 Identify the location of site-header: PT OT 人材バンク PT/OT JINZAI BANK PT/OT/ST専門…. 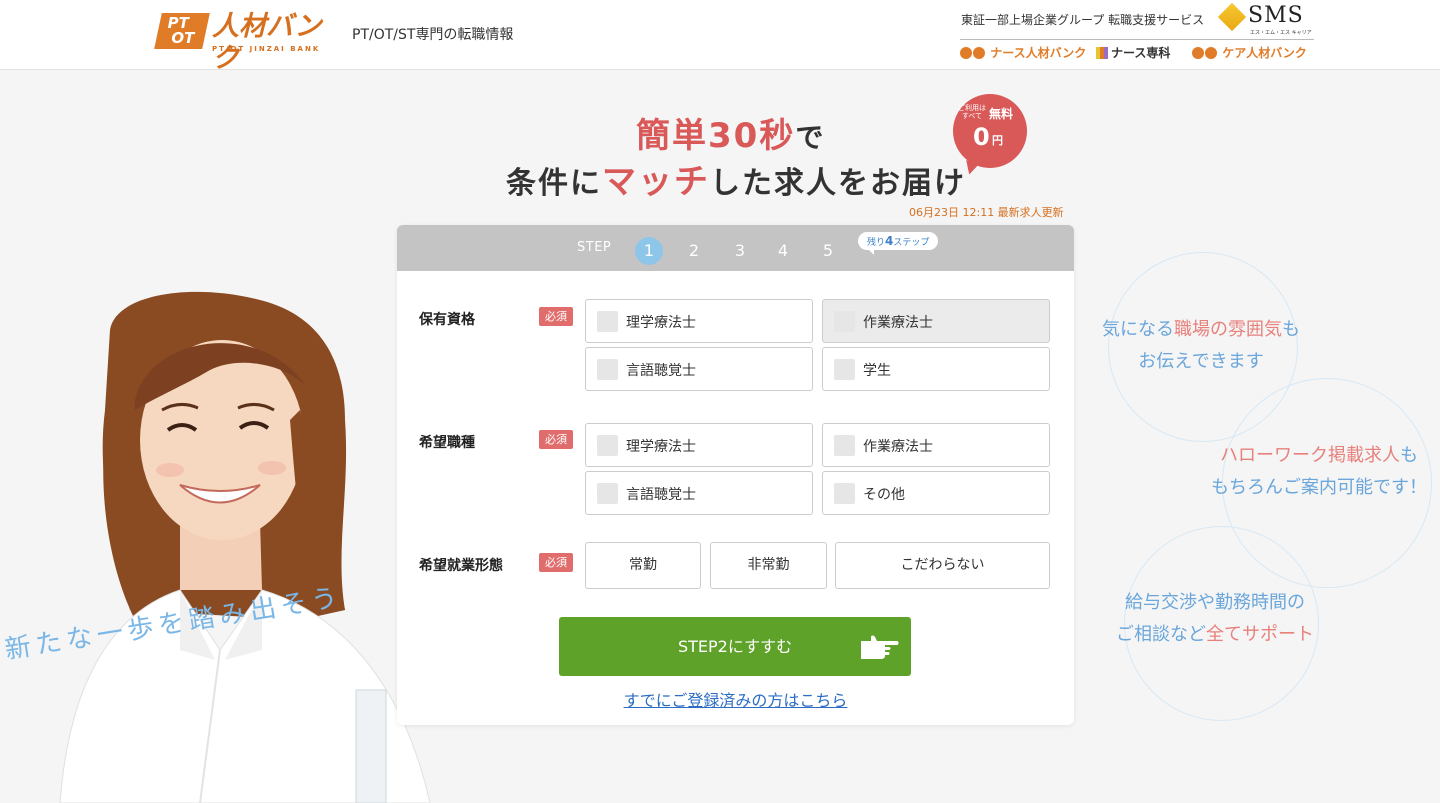
(720, 37).